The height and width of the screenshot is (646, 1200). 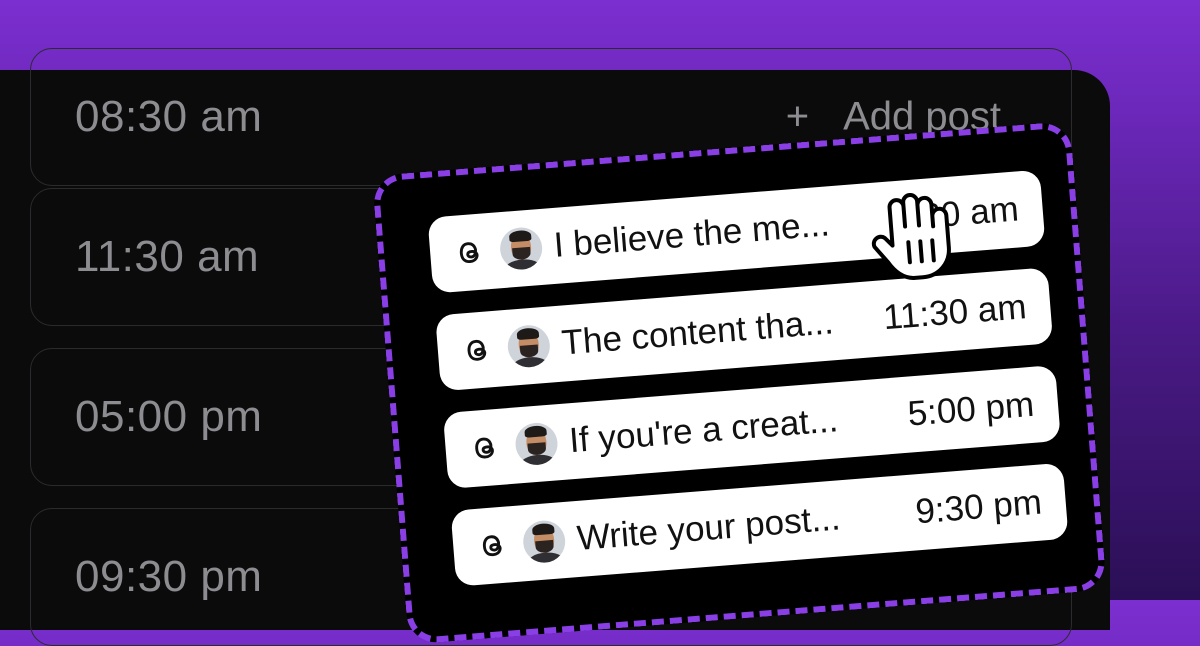 I want to click on slot-time: 05:00 pm, so click(x=169, y=416).